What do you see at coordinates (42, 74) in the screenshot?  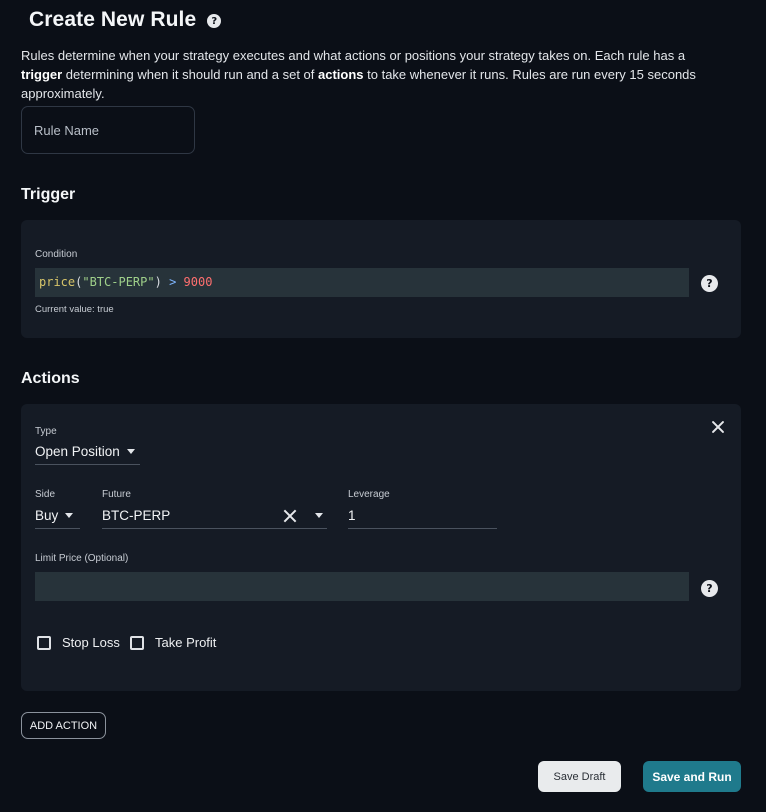 I see `desc-bold-trigger: trigger` at bounding box center [42, 74].